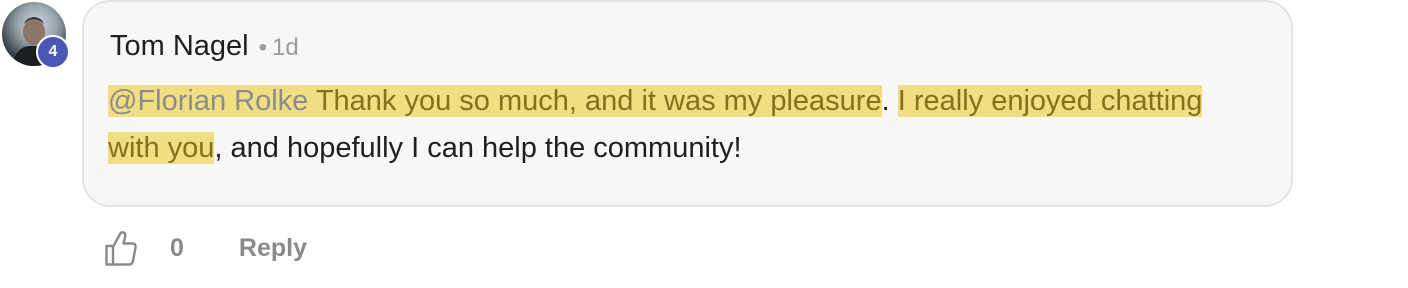 This screenshot has width=1408, height=288. I want to click on comment-meta: • 1d, so click(279, 48).